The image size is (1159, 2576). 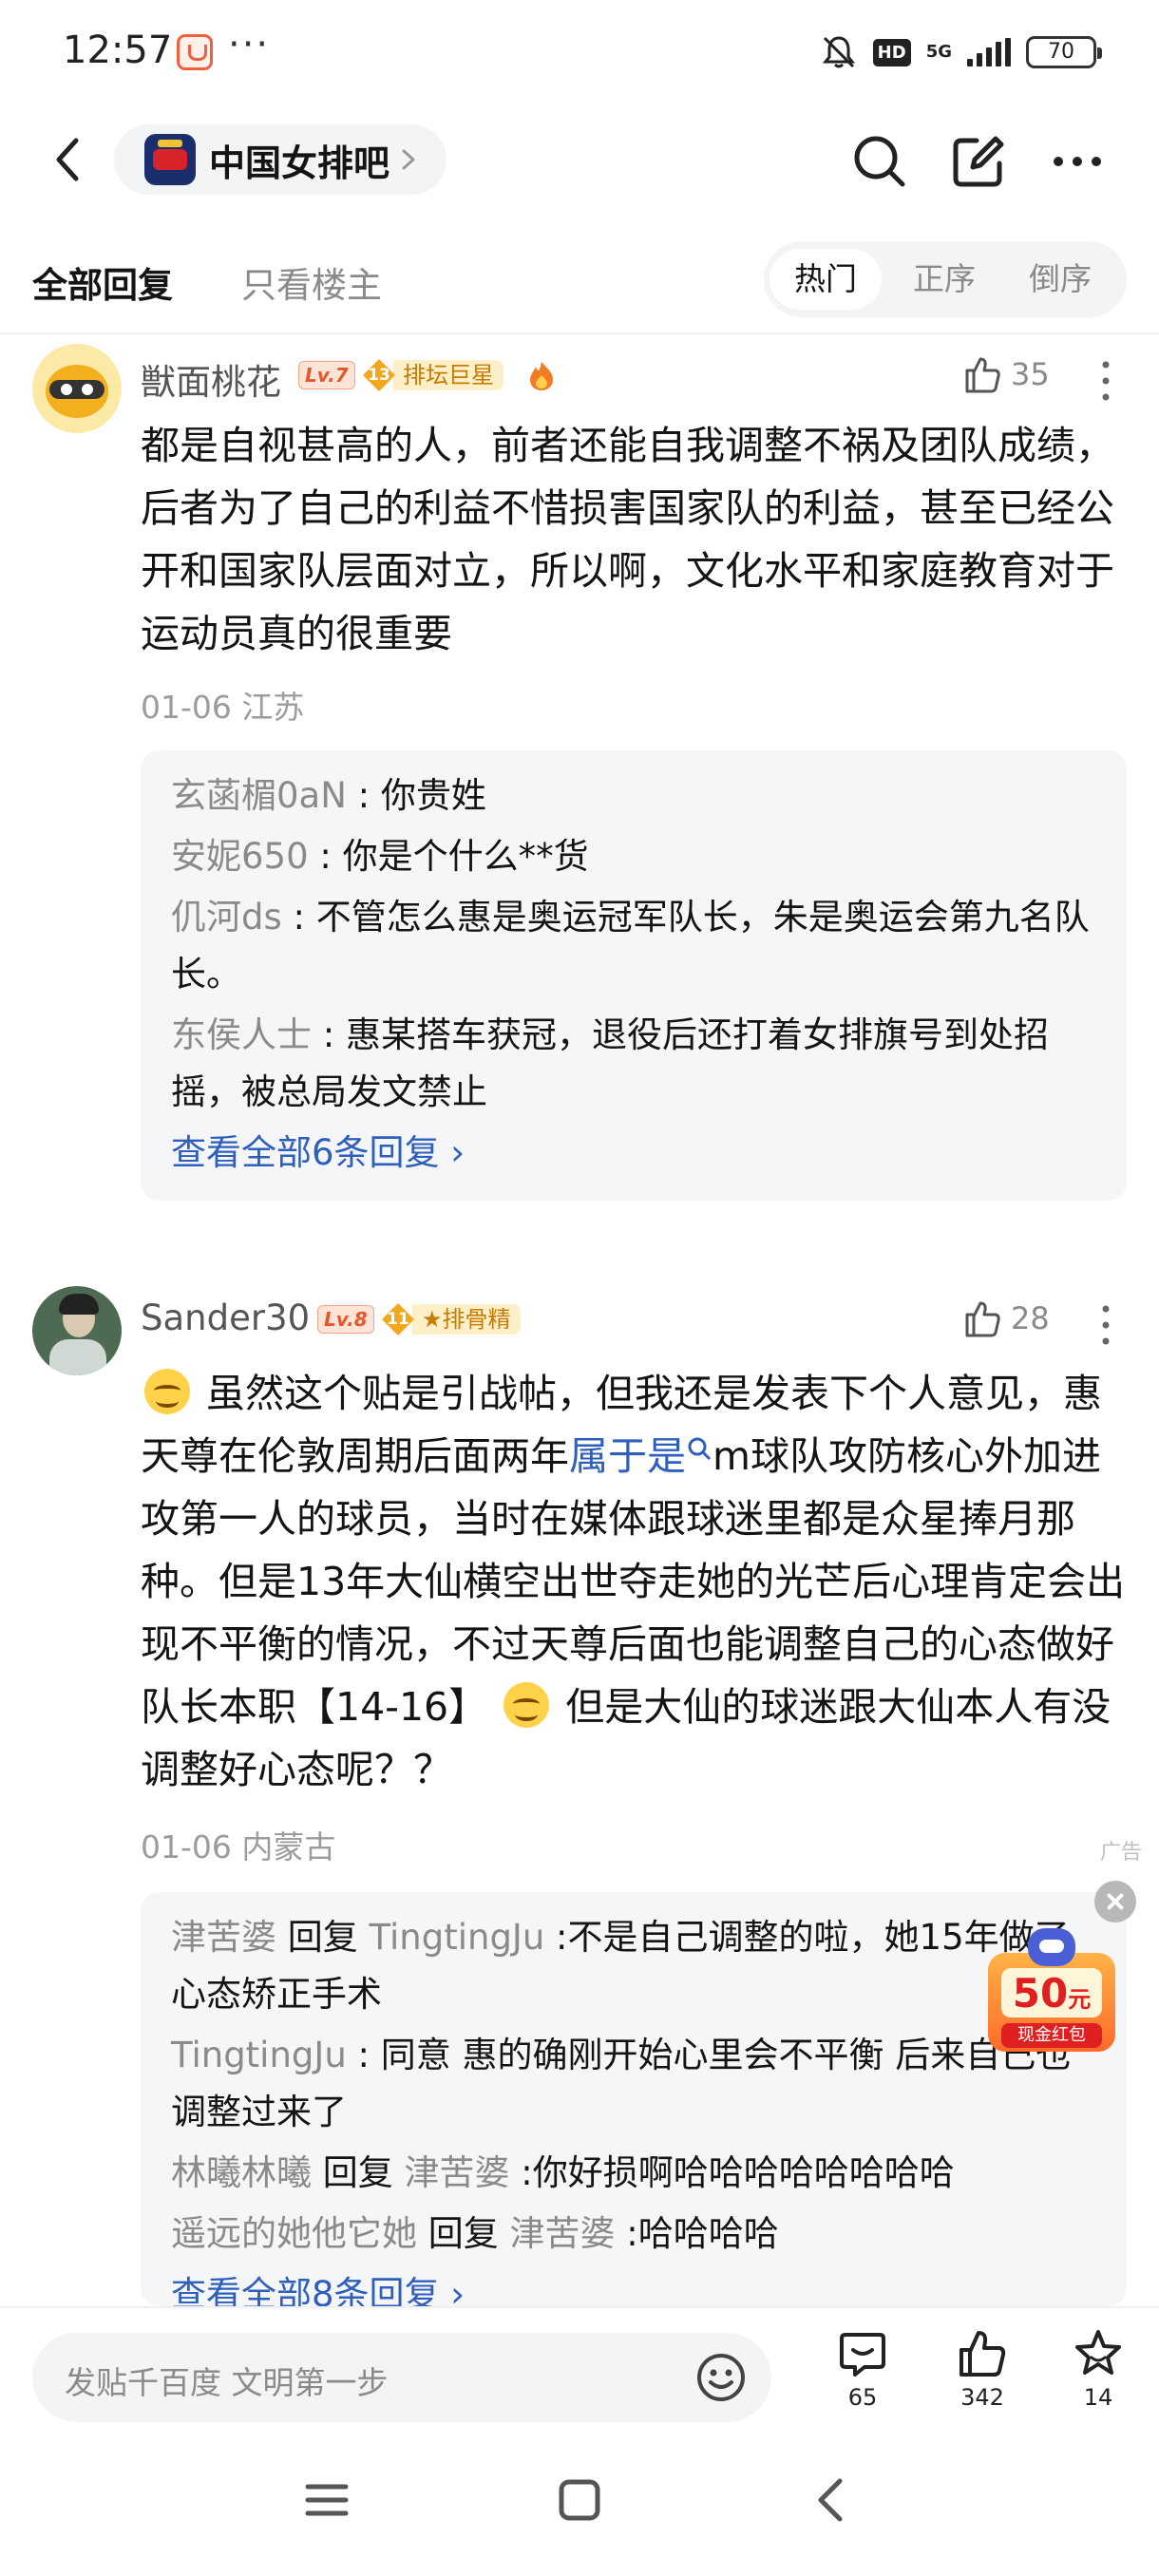 What do you see at coordinates (1115, 1902) in the screenshot?
I see `ad-close-icon` at bounding box center [1115, 1902].